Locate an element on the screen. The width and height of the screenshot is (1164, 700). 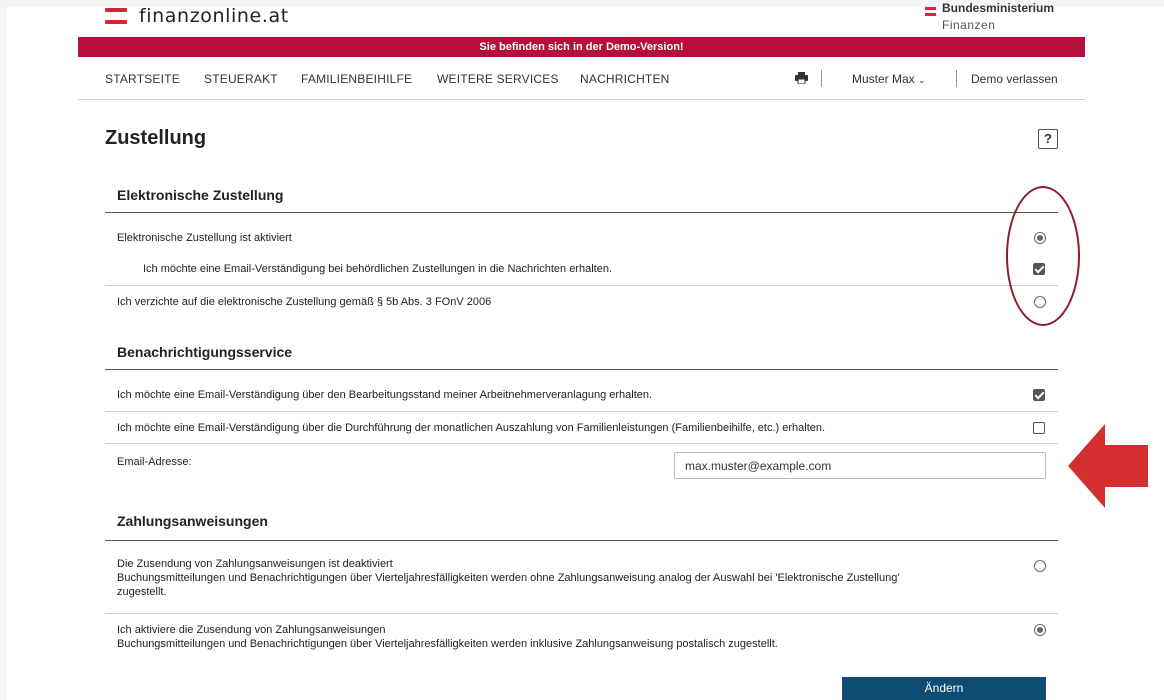
arrow-left-icon is located at coordinates (1108, 466).